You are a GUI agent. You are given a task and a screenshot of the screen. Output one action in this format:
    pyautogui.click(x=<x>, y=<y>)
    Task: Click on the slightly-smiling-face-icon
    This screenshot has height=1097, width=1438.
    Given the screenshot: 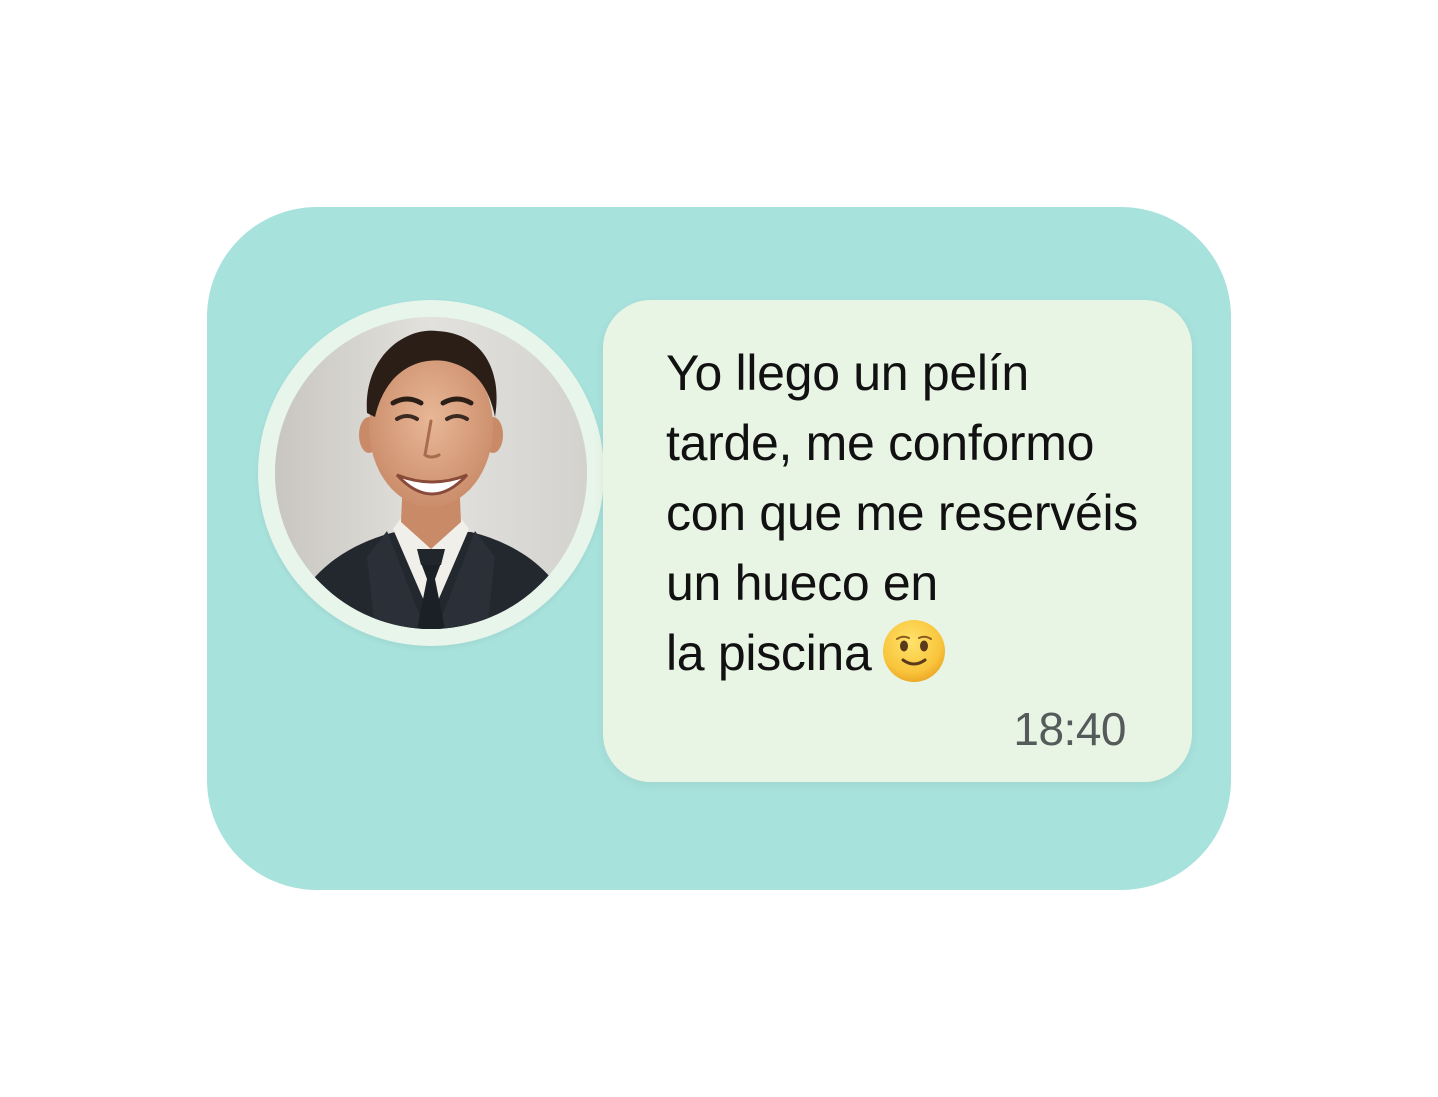 What is the action you would take?
    pyautogui.click(x=914, y=651)
    